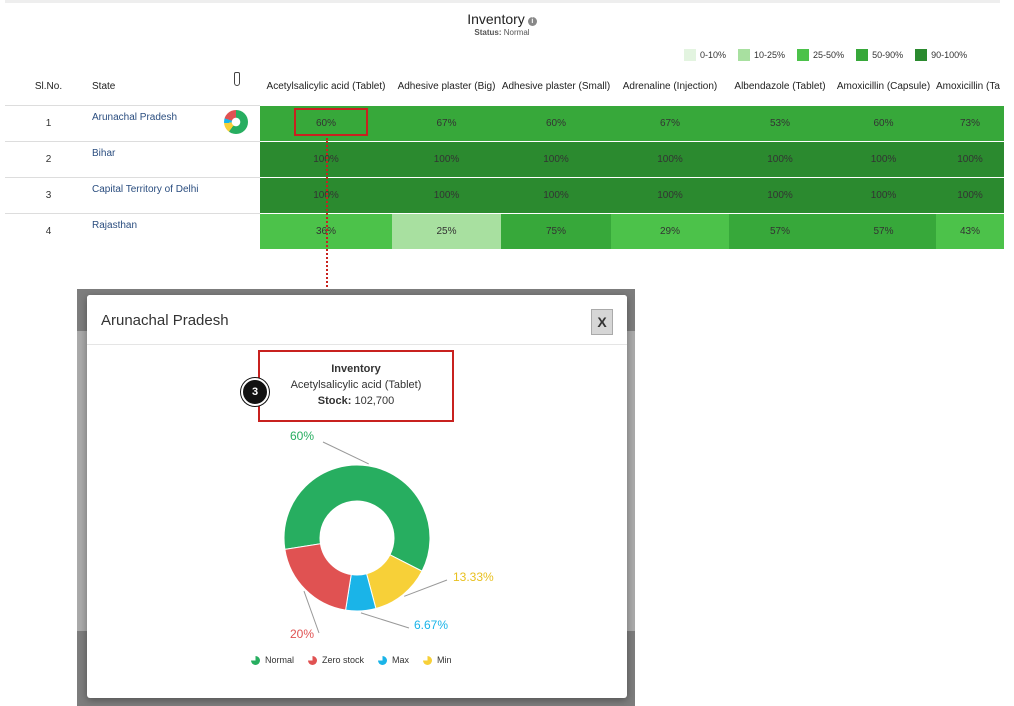  Describe the element at coordinates (280, 660) in the screenshot. I see `chart-legend-label: Normal` at that location.